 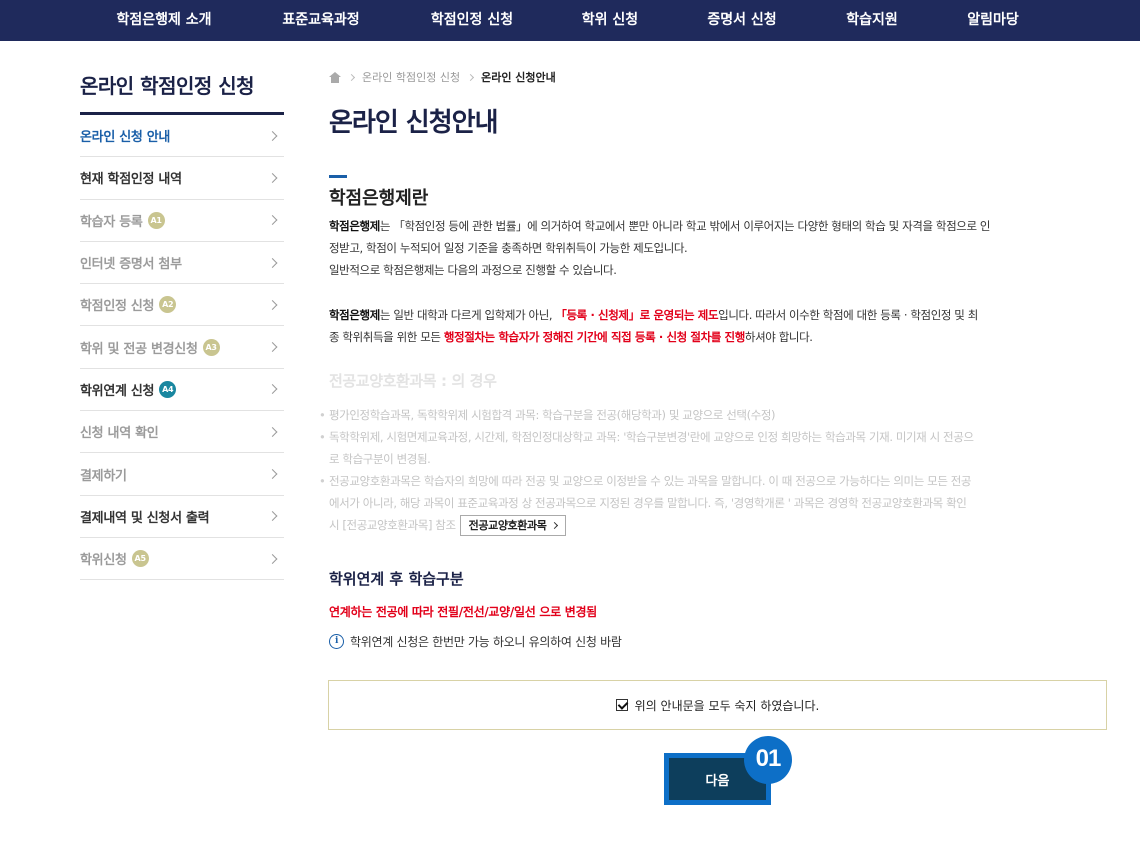 What do you see at coordinates (335, 77) in the screenshot?
I see `home-icon` at bounding box center [335, 77].